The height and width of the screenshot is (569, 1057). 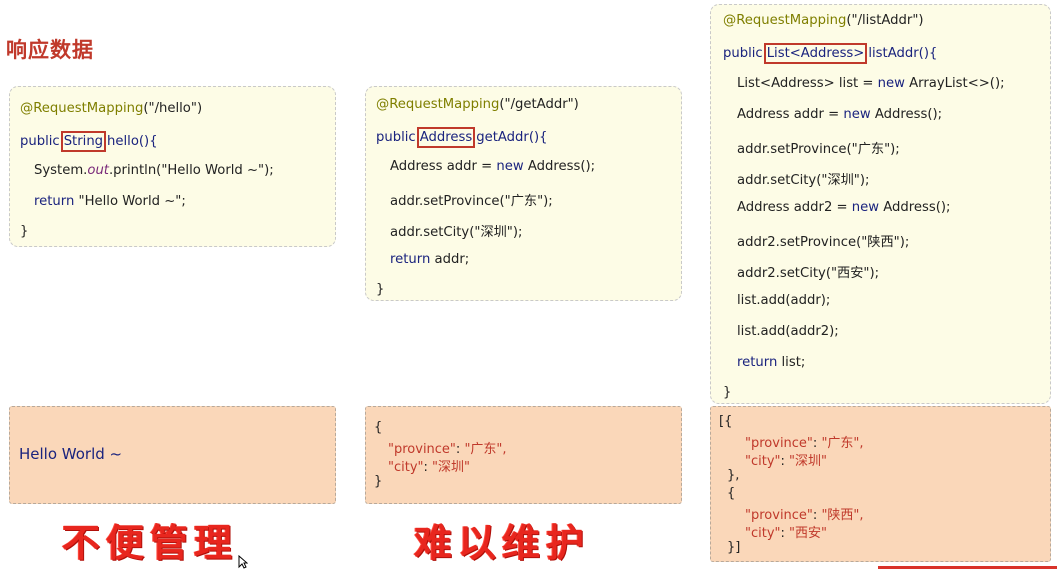 I want to click on return-type: List<Address>, so click(x=815, y=53).